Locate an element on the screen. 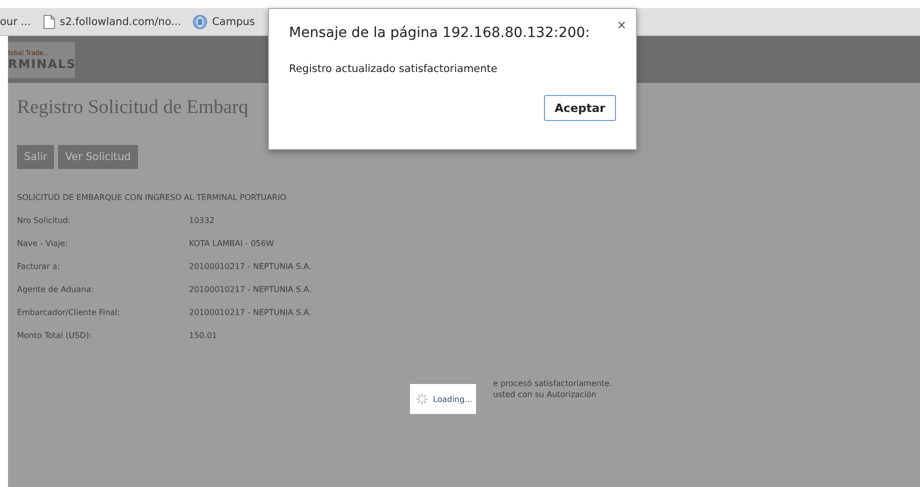  logo-name: RMINALS is located at coordinates (41, 63).